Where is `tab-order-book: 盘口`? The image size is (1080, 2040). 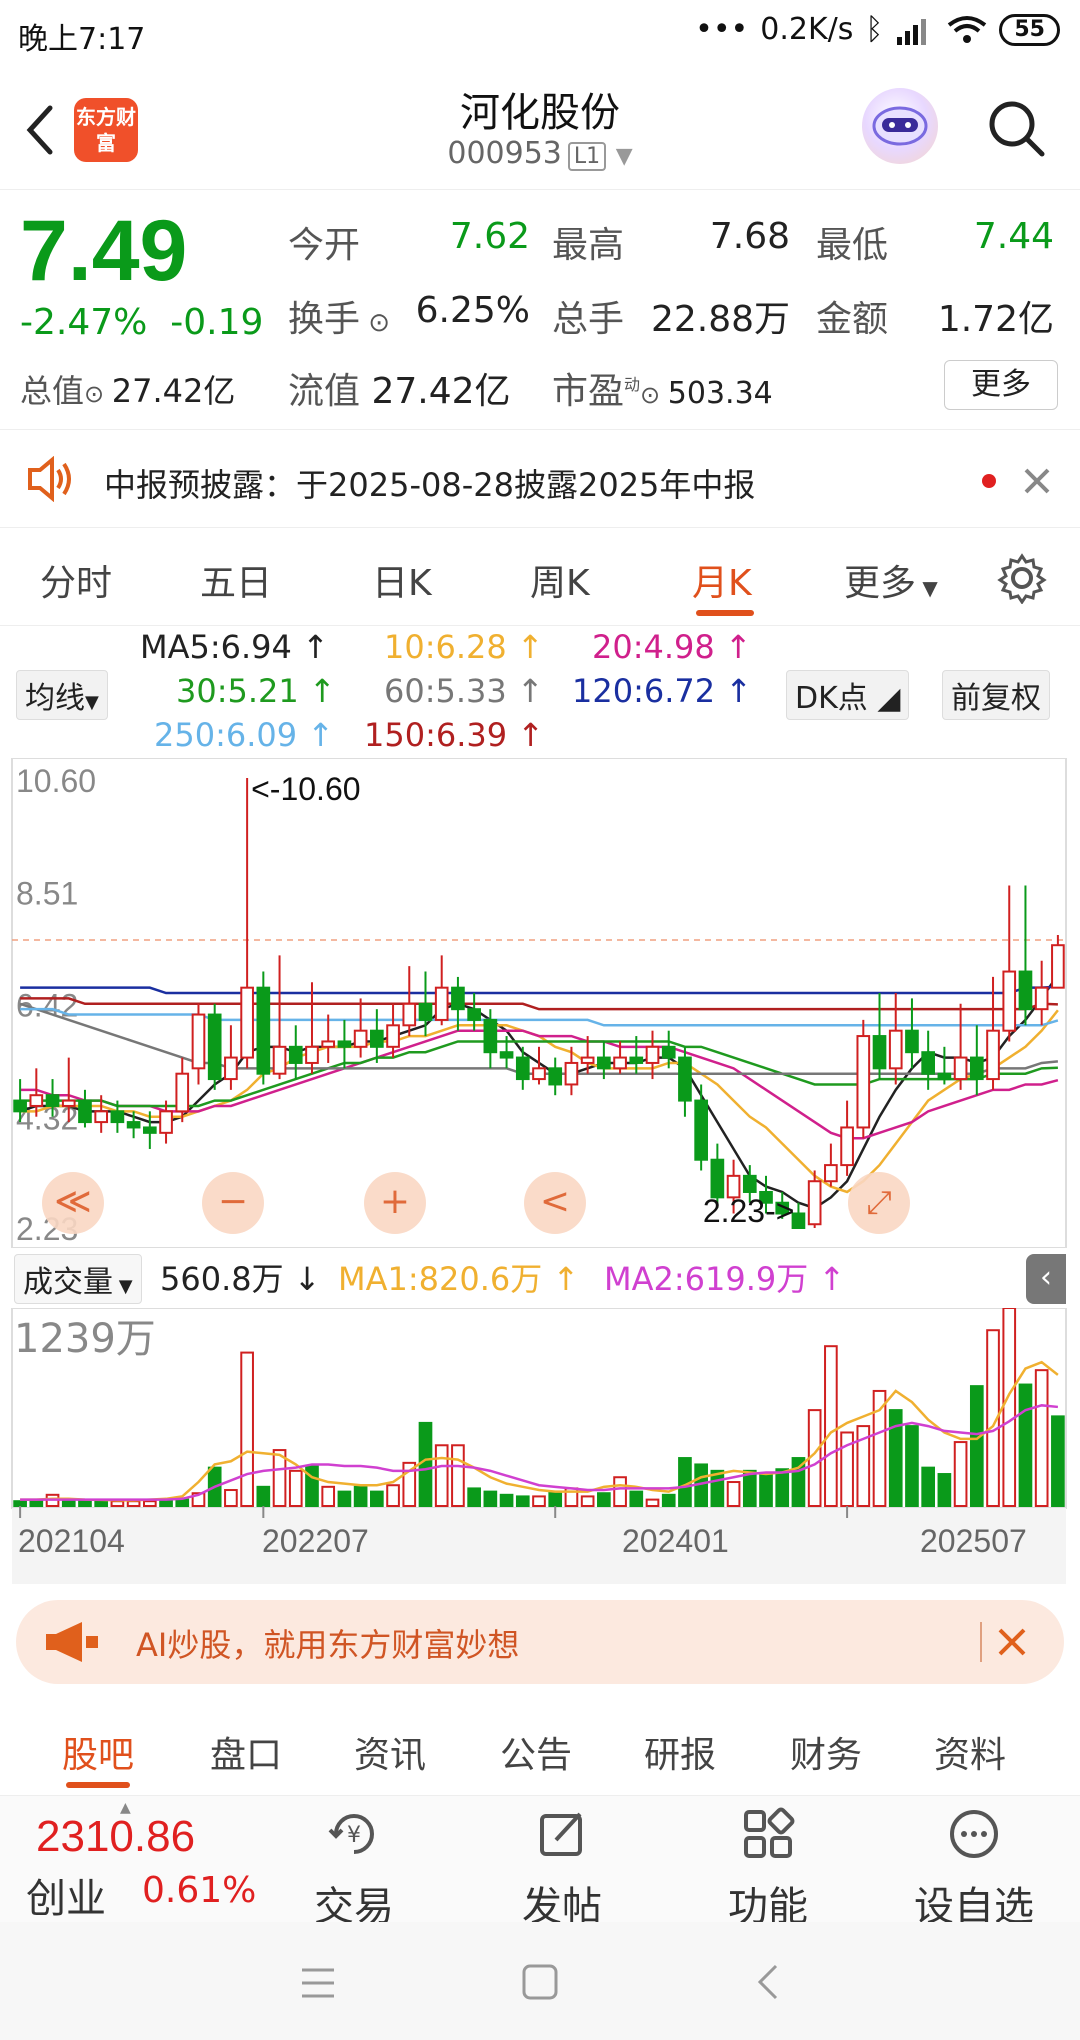 tab-order-book: 盘口 is located at coordinates (246, 1752).